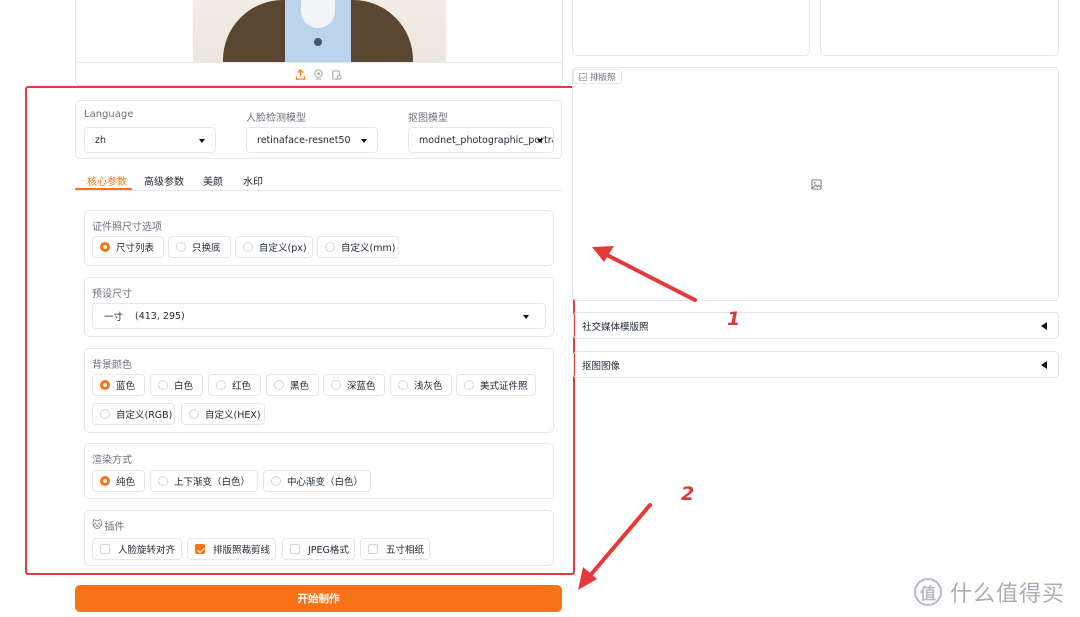 The image size is (1080, 617). Describe the element at coordinates (734, 319) in the screenshot. I see `annotation-label-1: 1` at that location.